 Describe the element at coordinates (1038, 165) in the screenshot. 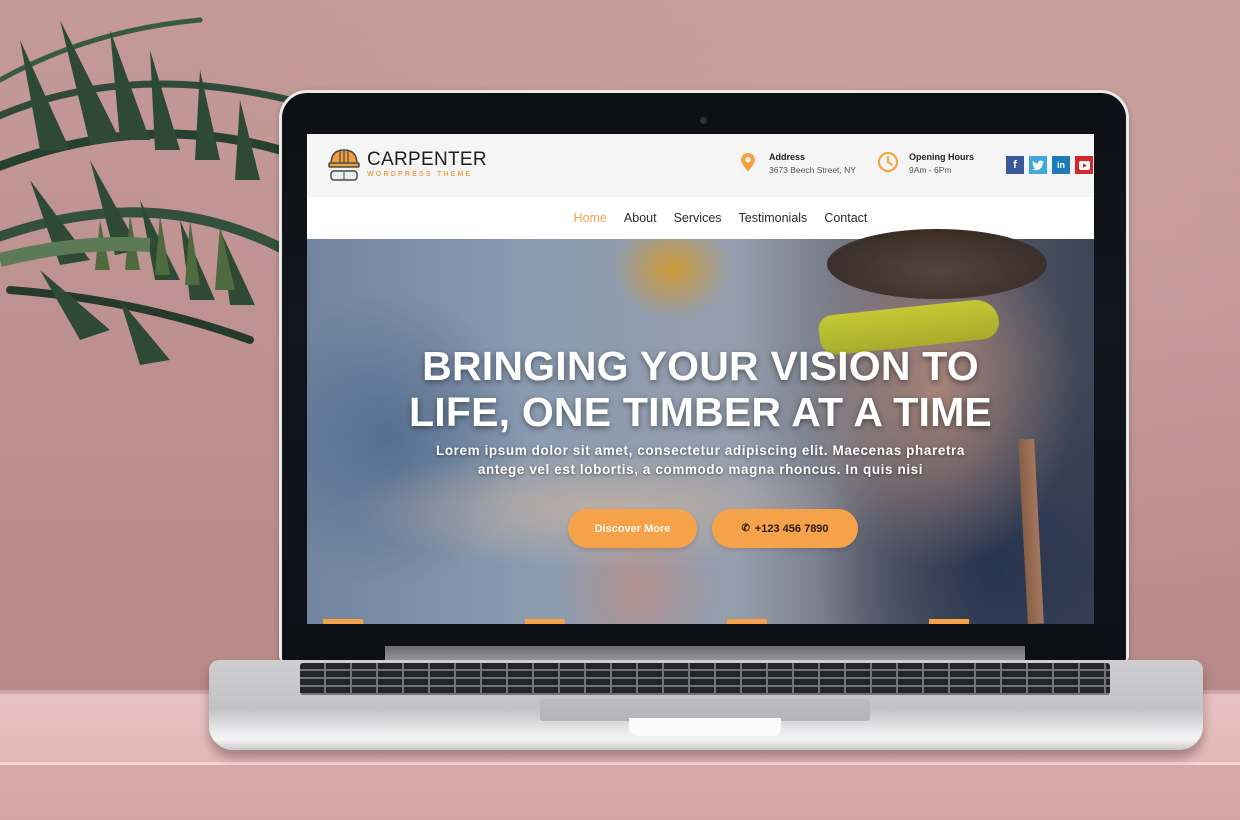

I see `twitter-icon` at that location.